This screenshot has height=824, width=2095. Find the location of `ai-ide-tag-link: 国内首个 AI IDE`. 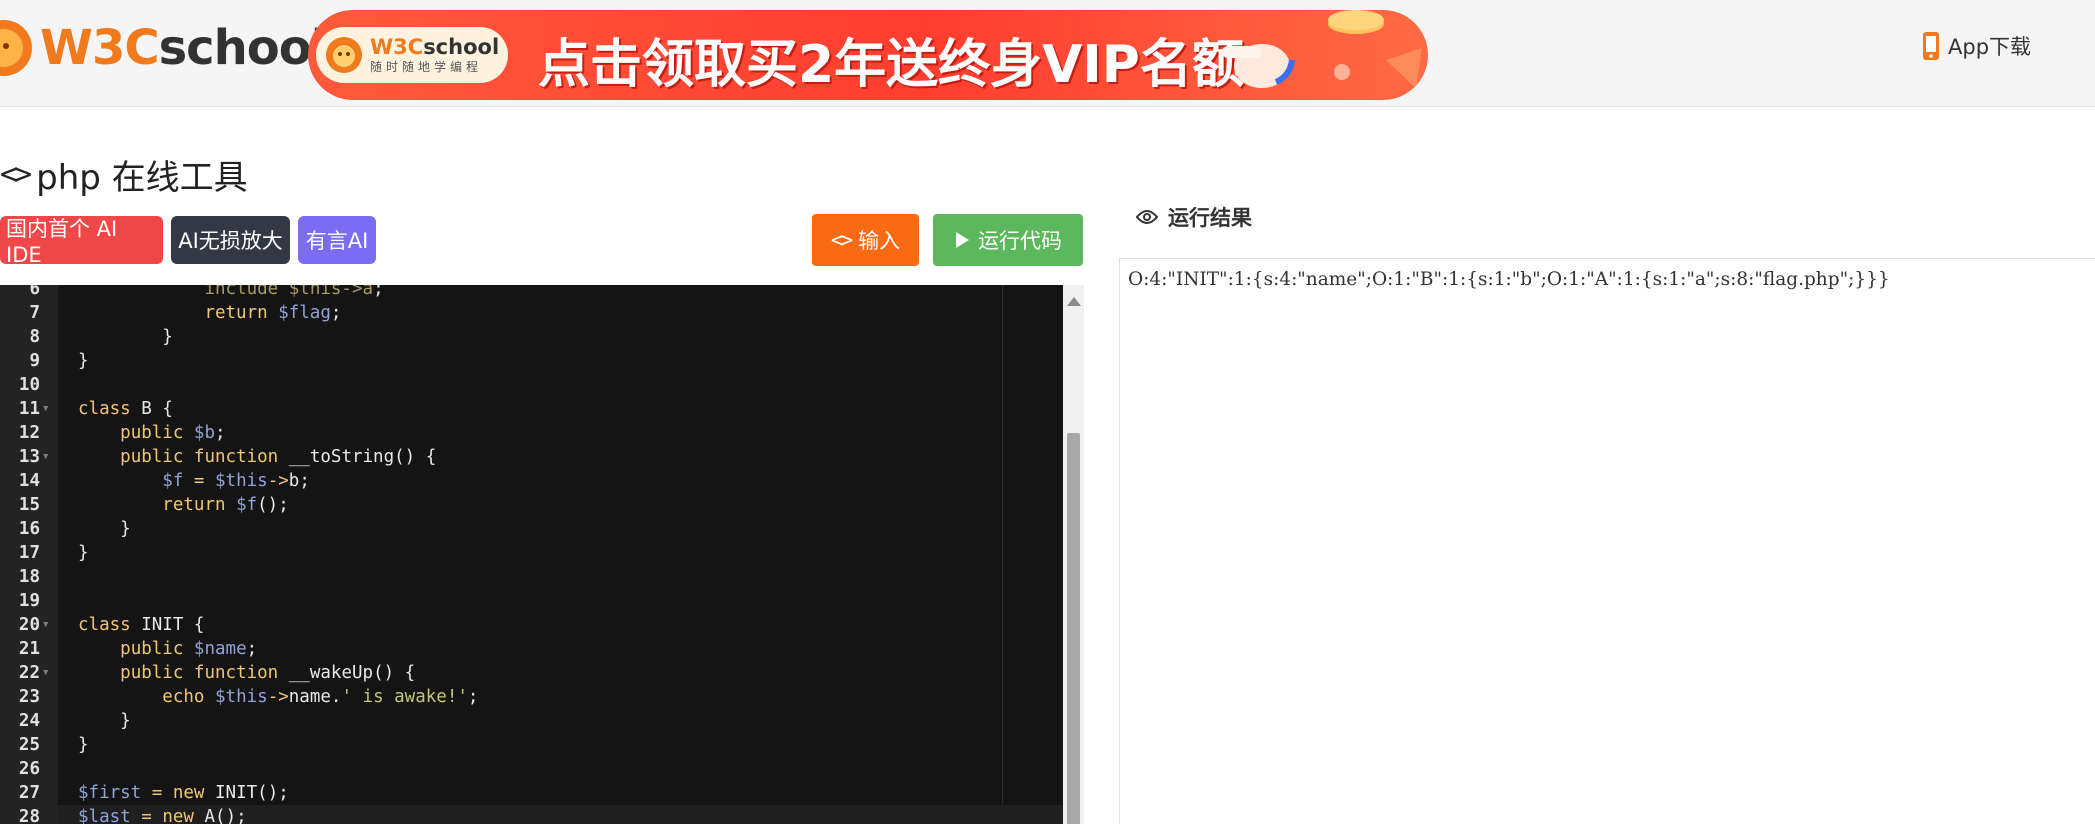

ai-ide-tag-link: 国内首个 AI IDE is located at coordinates (81, 241).